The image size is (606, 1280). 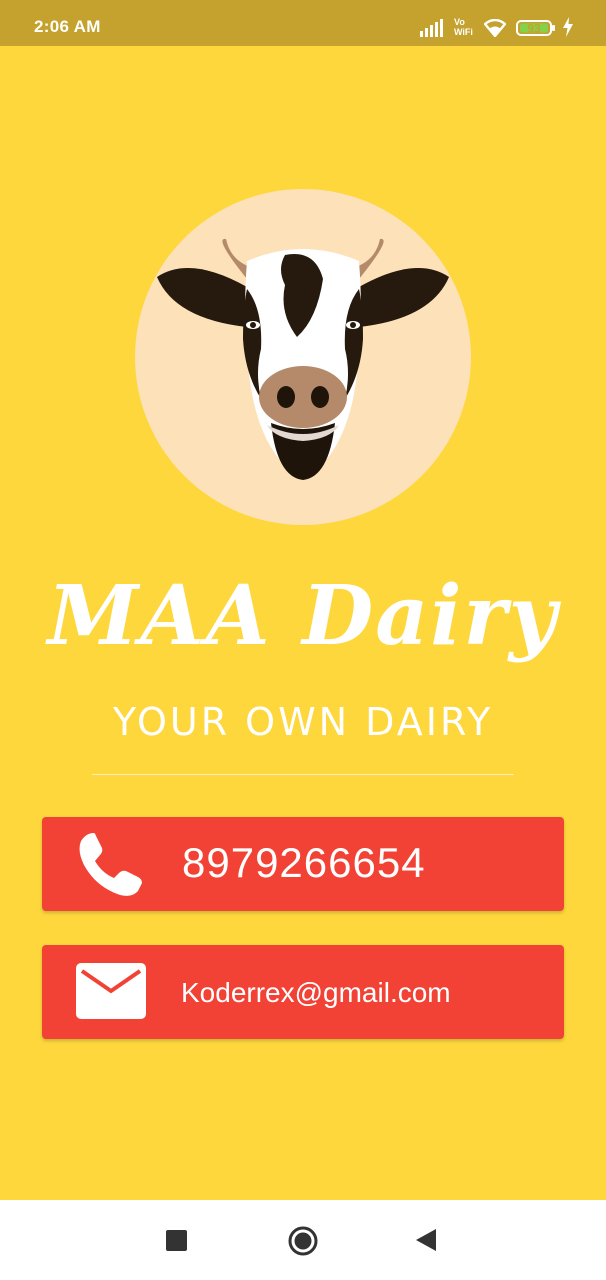 I want to click on back-icon, so click(x=426, y=1240).